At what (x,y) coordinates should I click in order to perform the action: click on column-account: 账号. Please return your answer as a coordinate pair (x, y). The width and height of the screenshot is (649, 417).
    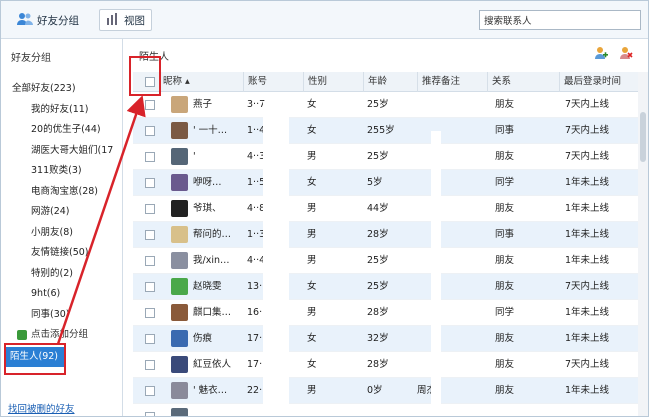
    Looking at the image, I should click on (273, 82).